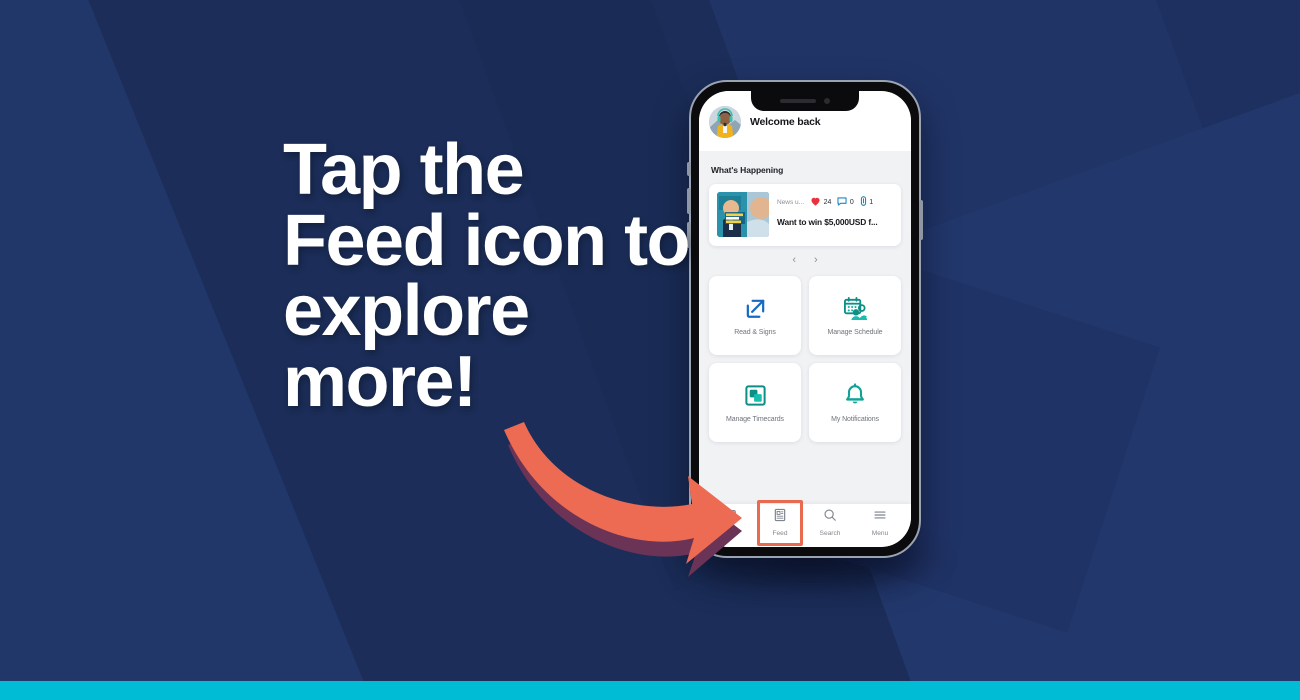 This screenshot has width=1300, height=700. I want to click on page-title: Tap the Feed icon to explore more!, so click(487, 276).